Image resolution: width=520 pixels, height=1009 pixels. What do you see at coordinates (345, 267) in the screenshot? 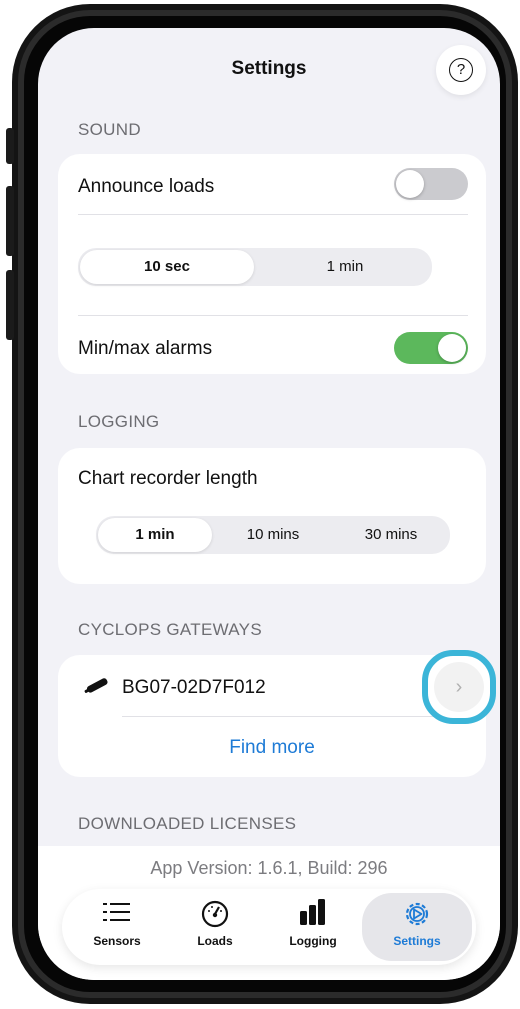
I see `interval-option-1-min: 1 min` at bounding box center [345, 267].